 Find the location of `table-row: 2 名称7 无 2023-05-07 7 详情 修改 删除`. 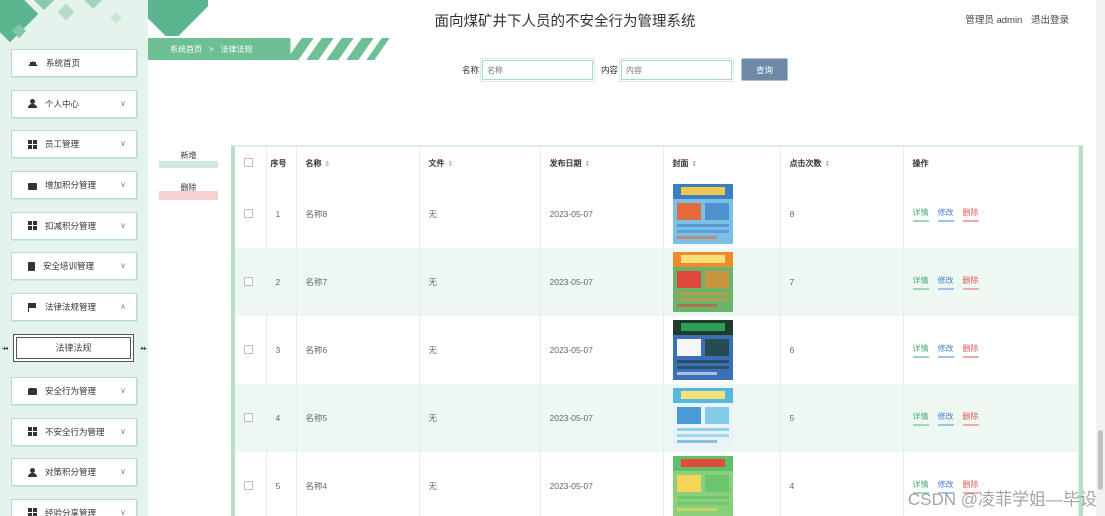

table-row: 2 名称7 无 2023-05-07 7 详情 修改 删除 is located at coordinates (657, 282).